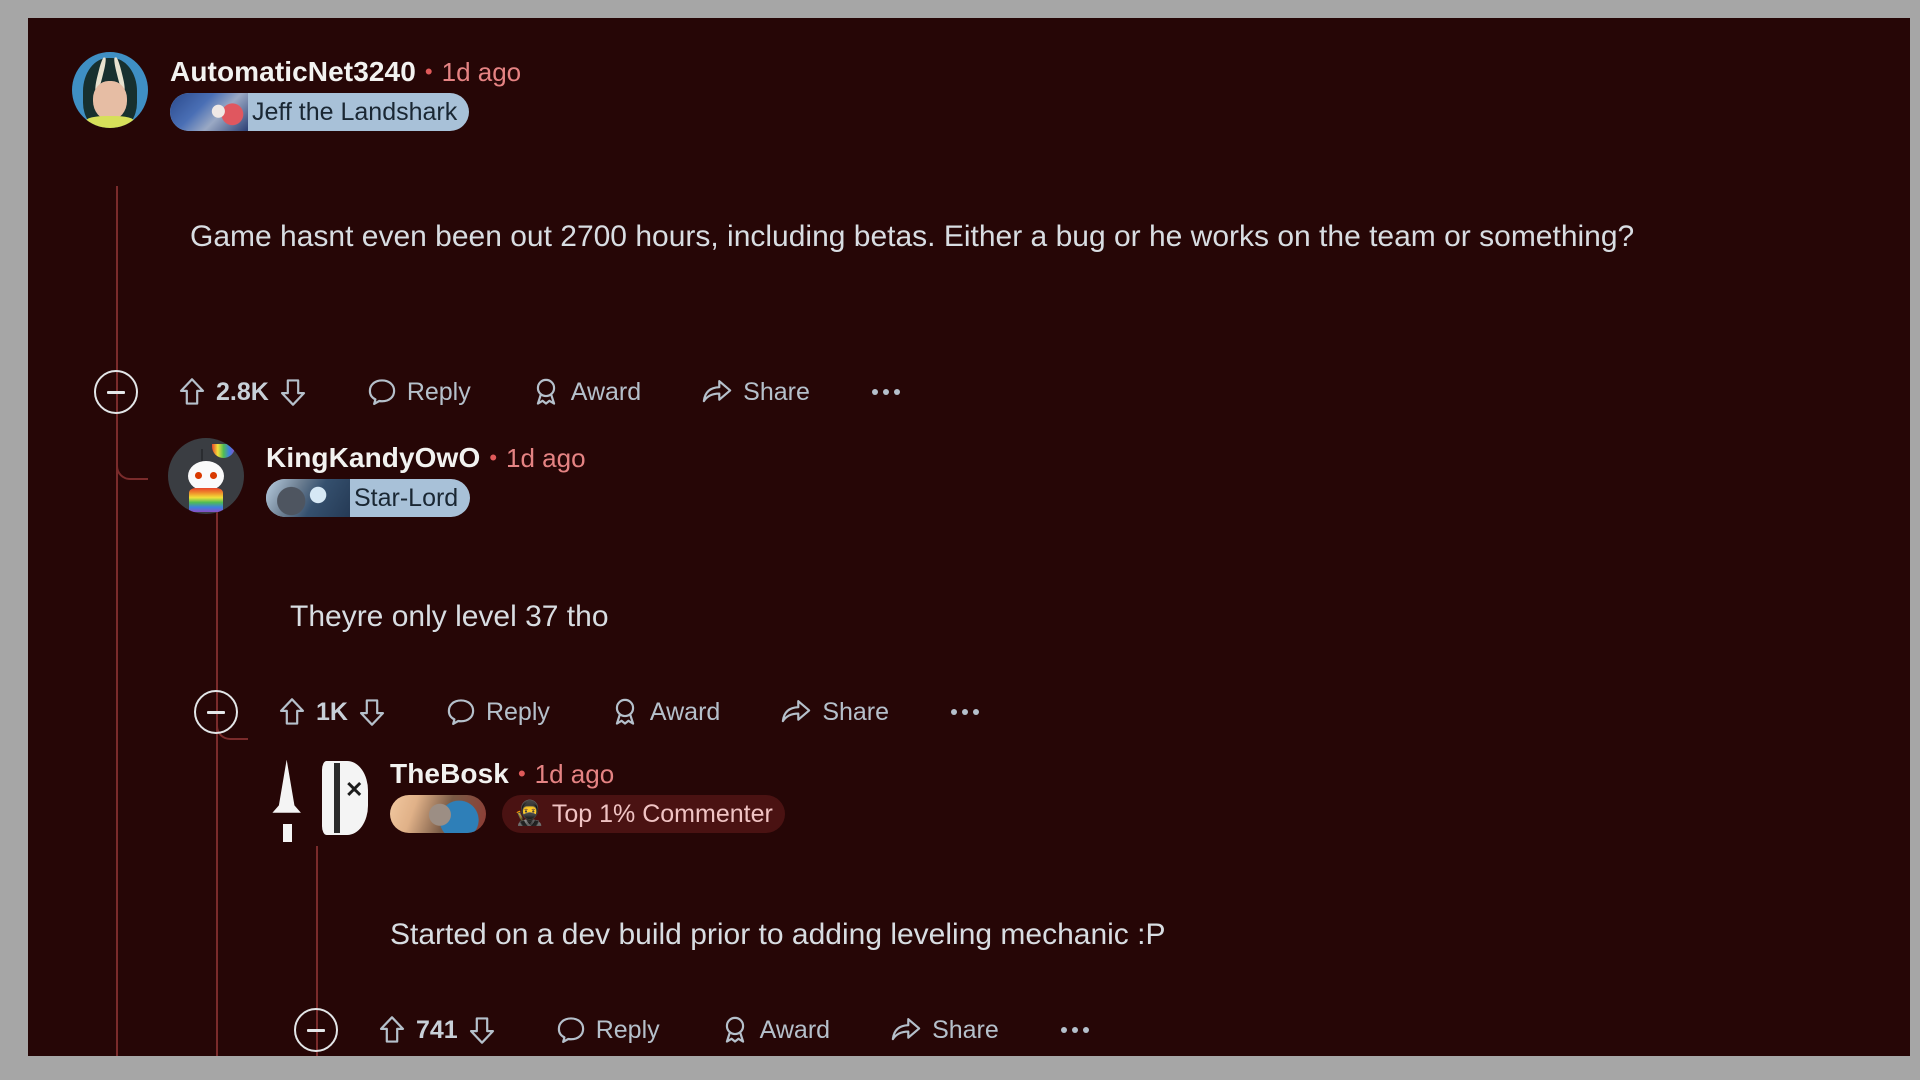 This screenshot has width=1920, height=1080. I want to click on flair-label: Jeff the Landshark, so click(355, 111).